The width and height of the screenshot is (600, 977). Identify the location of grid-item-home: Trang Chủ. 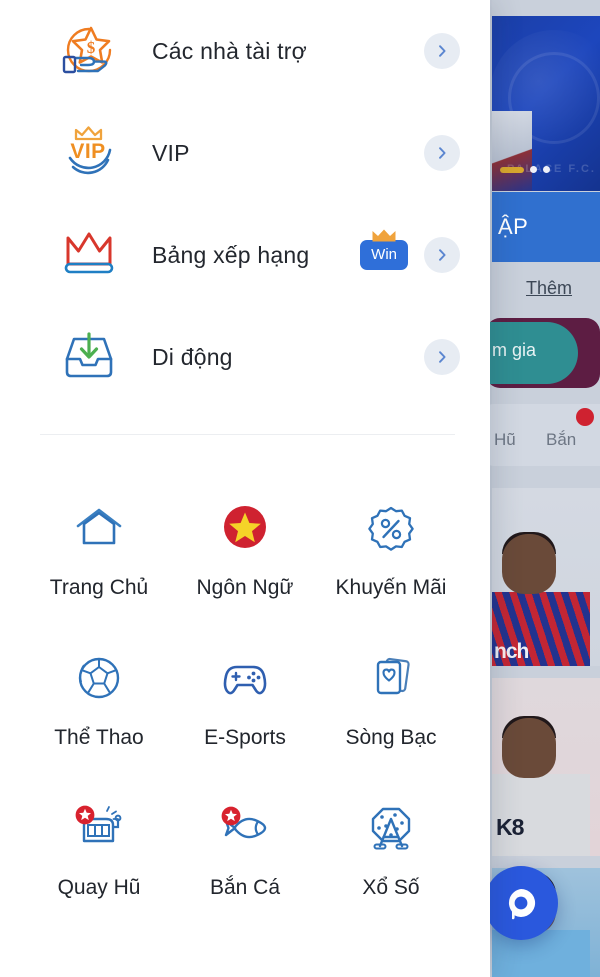
(99, 565).